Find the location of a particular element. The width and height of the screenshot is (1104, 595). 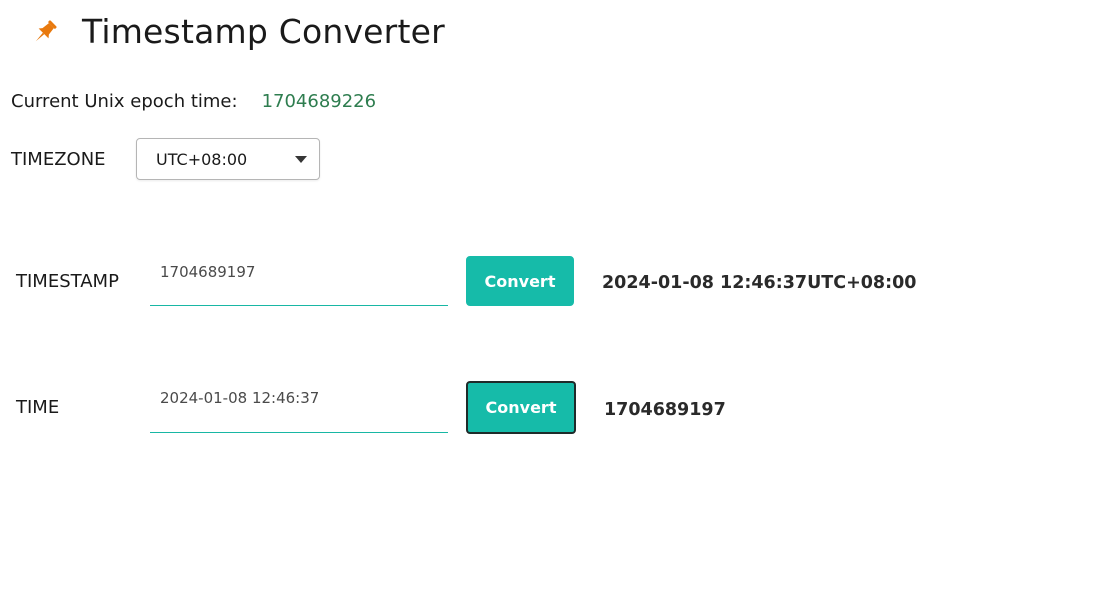

time-result: 1704689197 is located at coordinates (665, 409).